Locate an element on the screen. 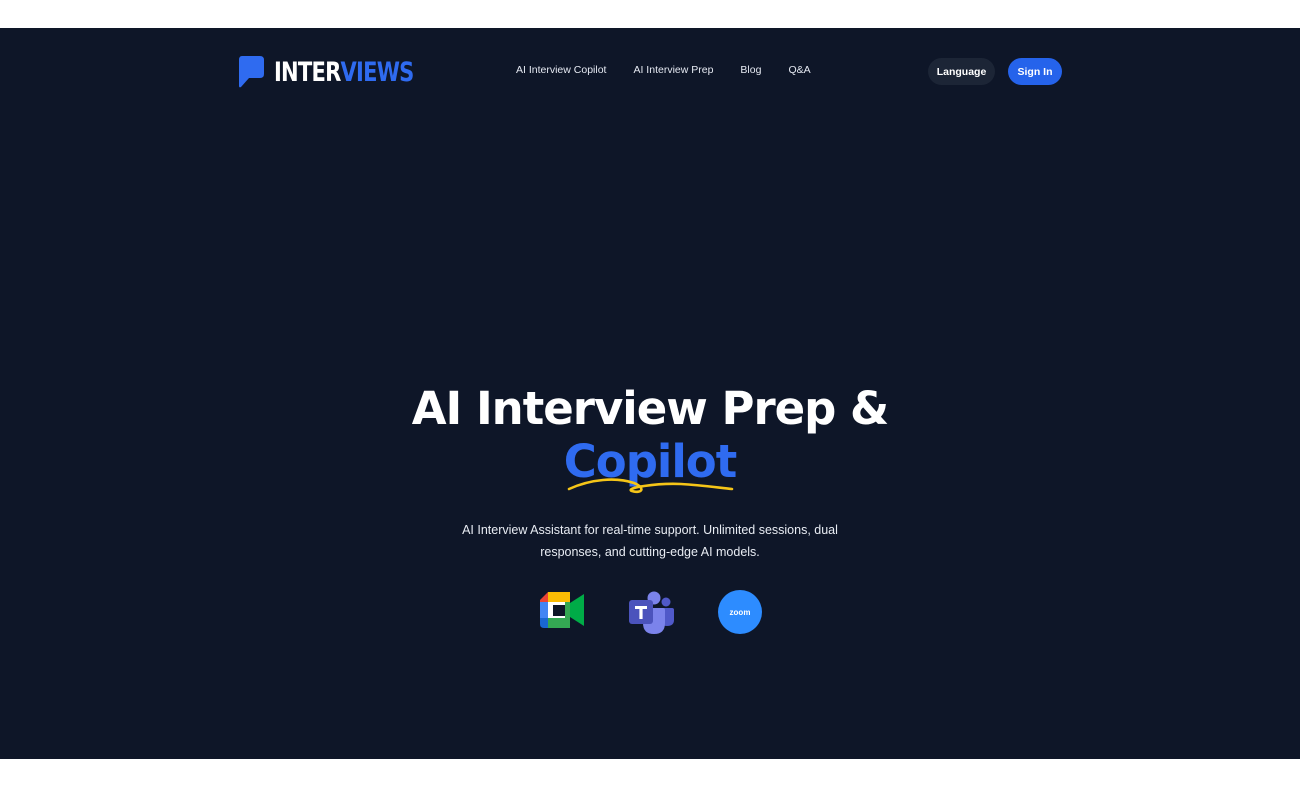  hero-title-line1: AI Interview Prep & is located at coordinates (650, 408).